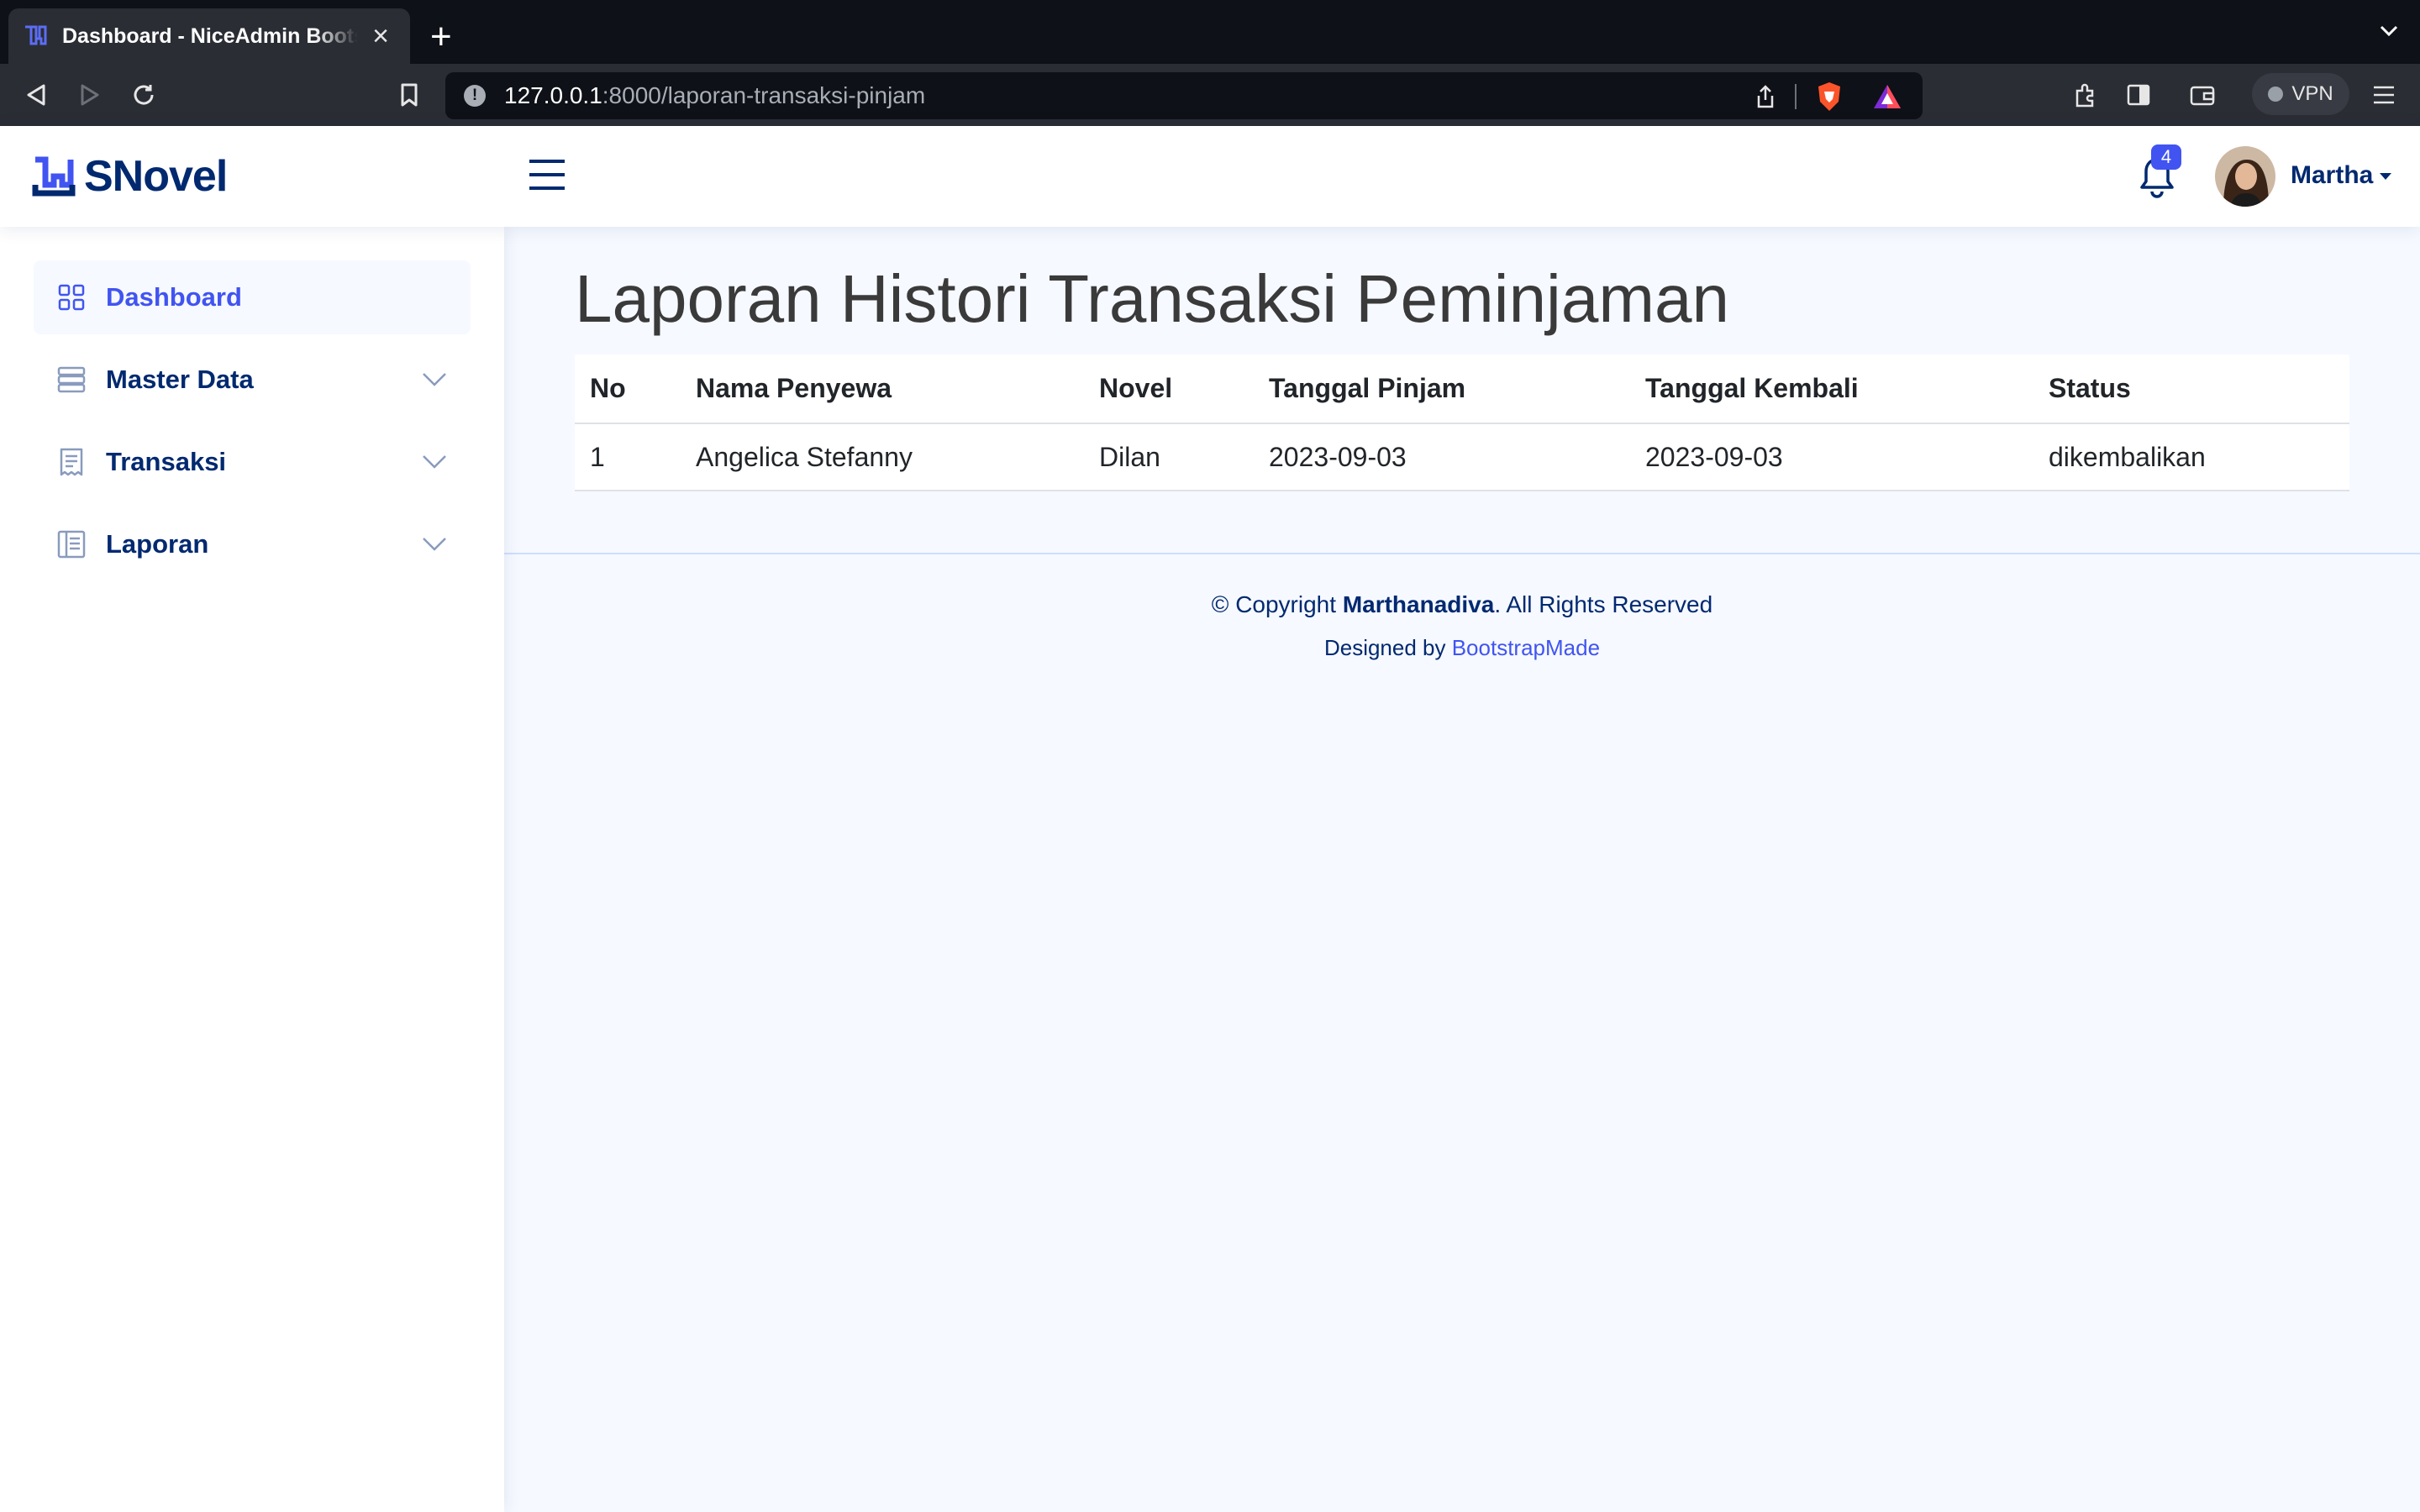  Describe the element at coordinates (1765, 96) in the screenshot. I see `share-icon` at that location.